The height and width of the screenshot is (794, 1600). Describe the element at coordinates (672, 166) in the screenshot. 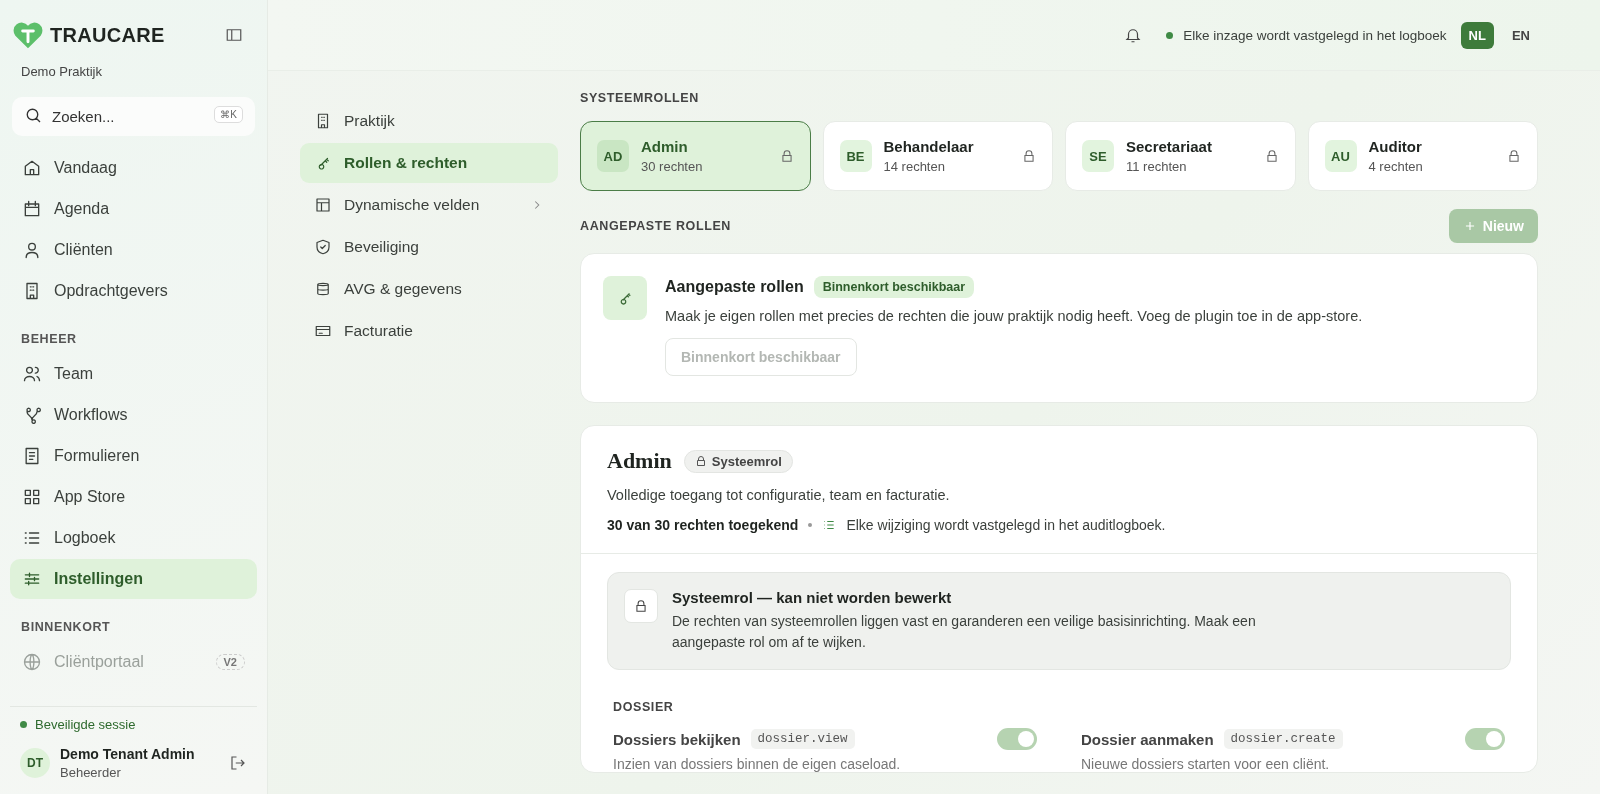

I see `role-count: 30 rechten` at that location.